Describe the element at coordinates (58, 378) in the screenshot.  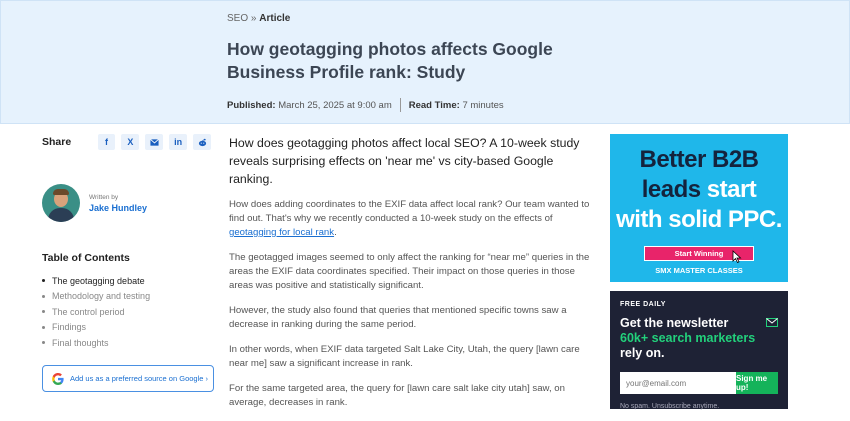
I see `google-icon` at that location.